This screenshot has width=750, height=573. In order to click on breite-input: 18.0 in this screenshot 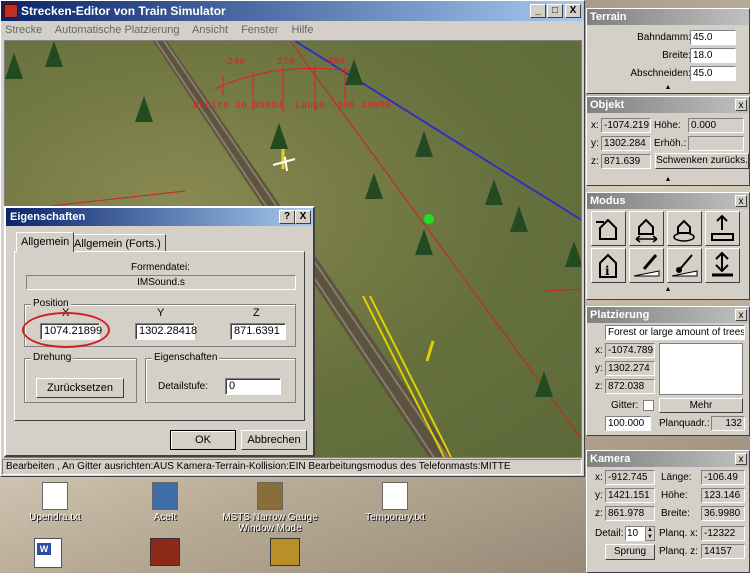, I will do `click(713, 55)`.